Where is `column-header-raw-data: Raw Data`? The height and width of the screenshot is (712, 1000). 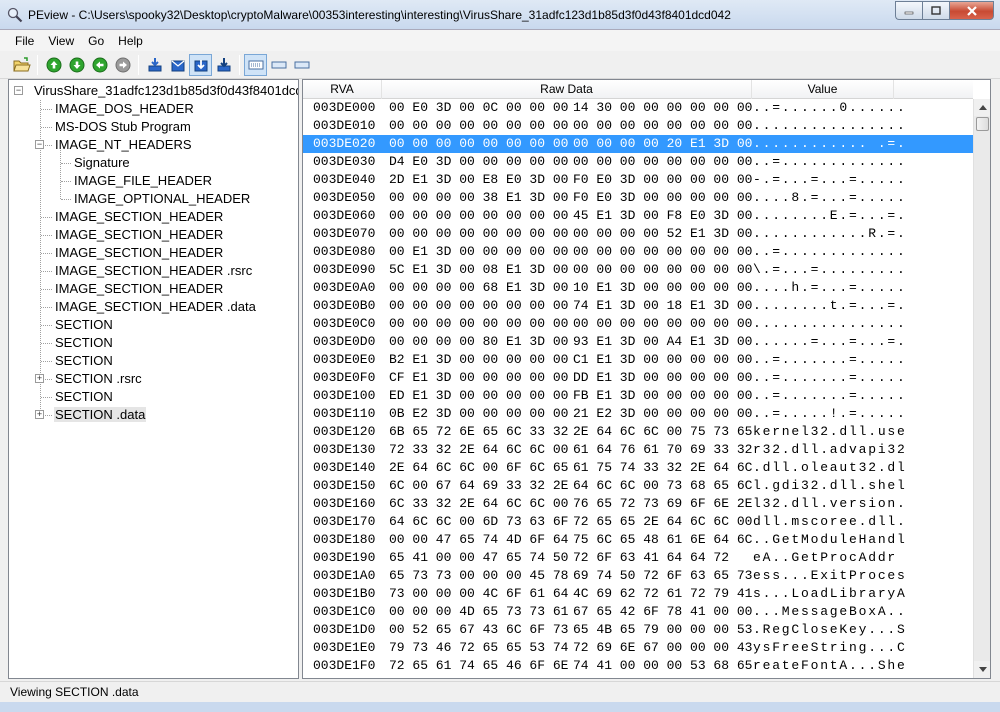 column-header-raw-data: Raw Data is located at coordinates (567, 89).